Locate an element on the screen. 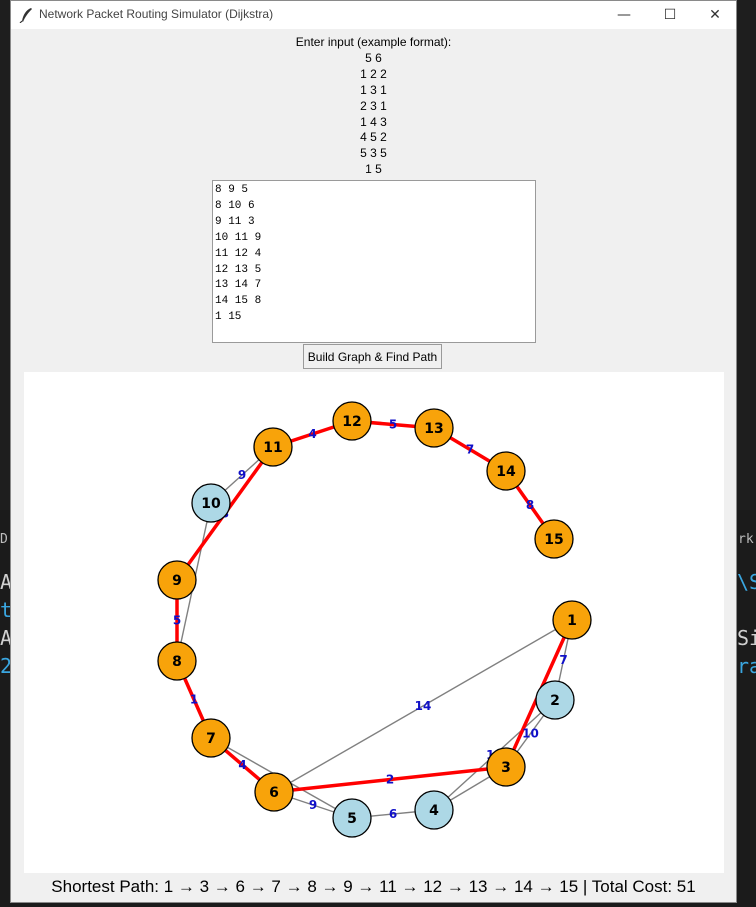 The height and width of the screenshot is (907, 756). input-line: 11 12 4 is located at coordinates (238, 253).